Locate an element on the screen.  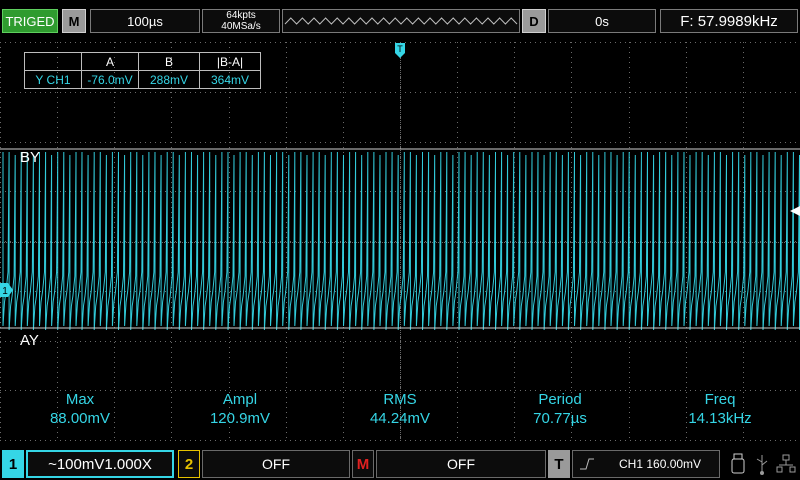
frequency-counter: F: 57.9989kHz is located at coordinates (729, 21).